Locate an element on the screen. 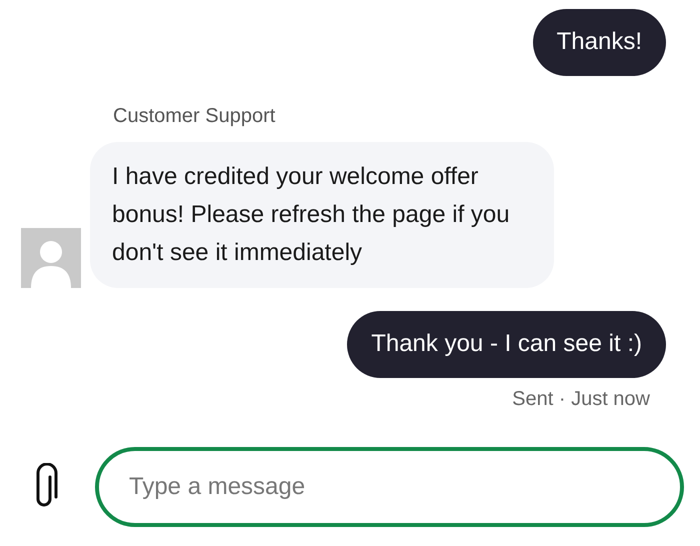 The width and height of the screenshot is (700, 546). sender-name: Customer Support is located at coordinates (194, 116).